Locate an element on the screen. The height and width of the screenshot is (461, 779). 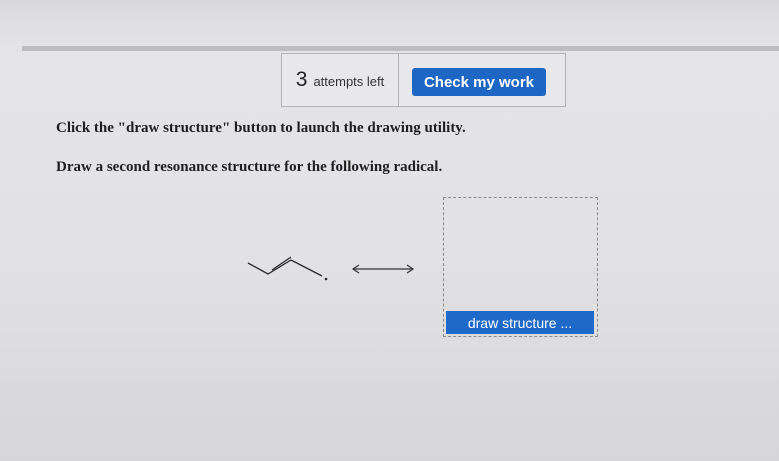
resonance-arrow-icon is located at coordinates (383, 269).